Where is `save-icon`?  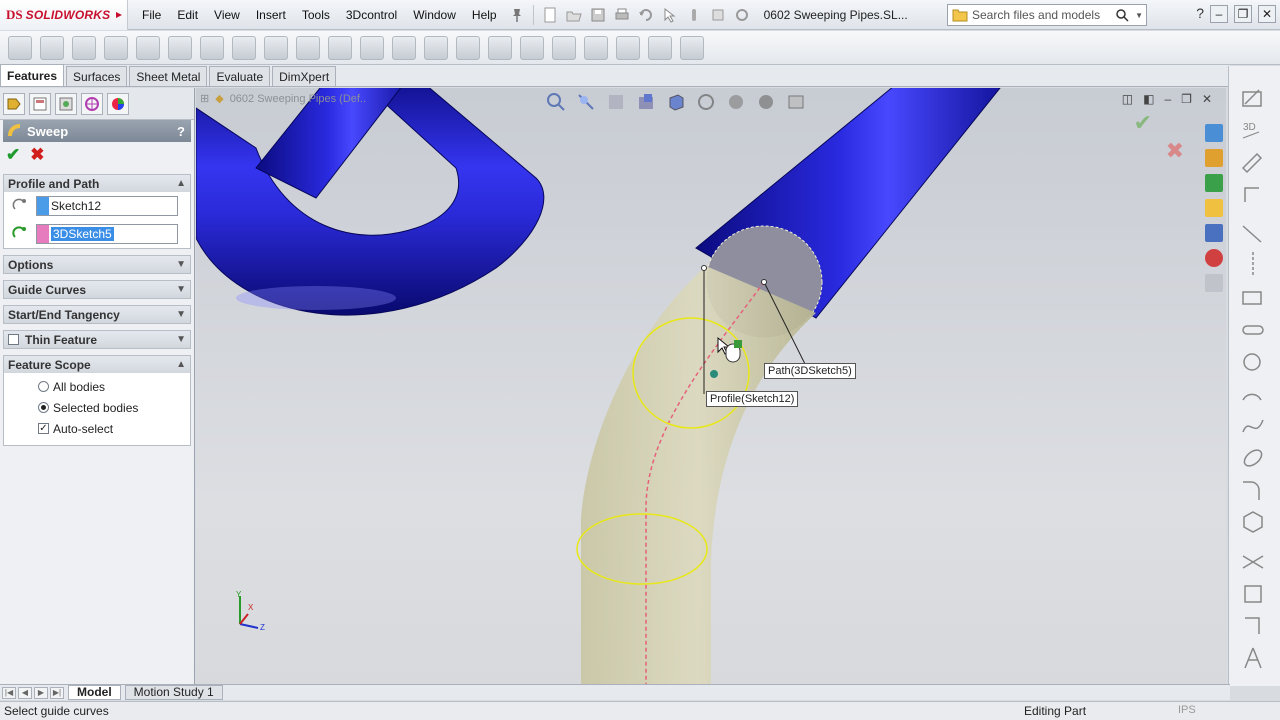 save-icon is located at coordinates (598, 15).